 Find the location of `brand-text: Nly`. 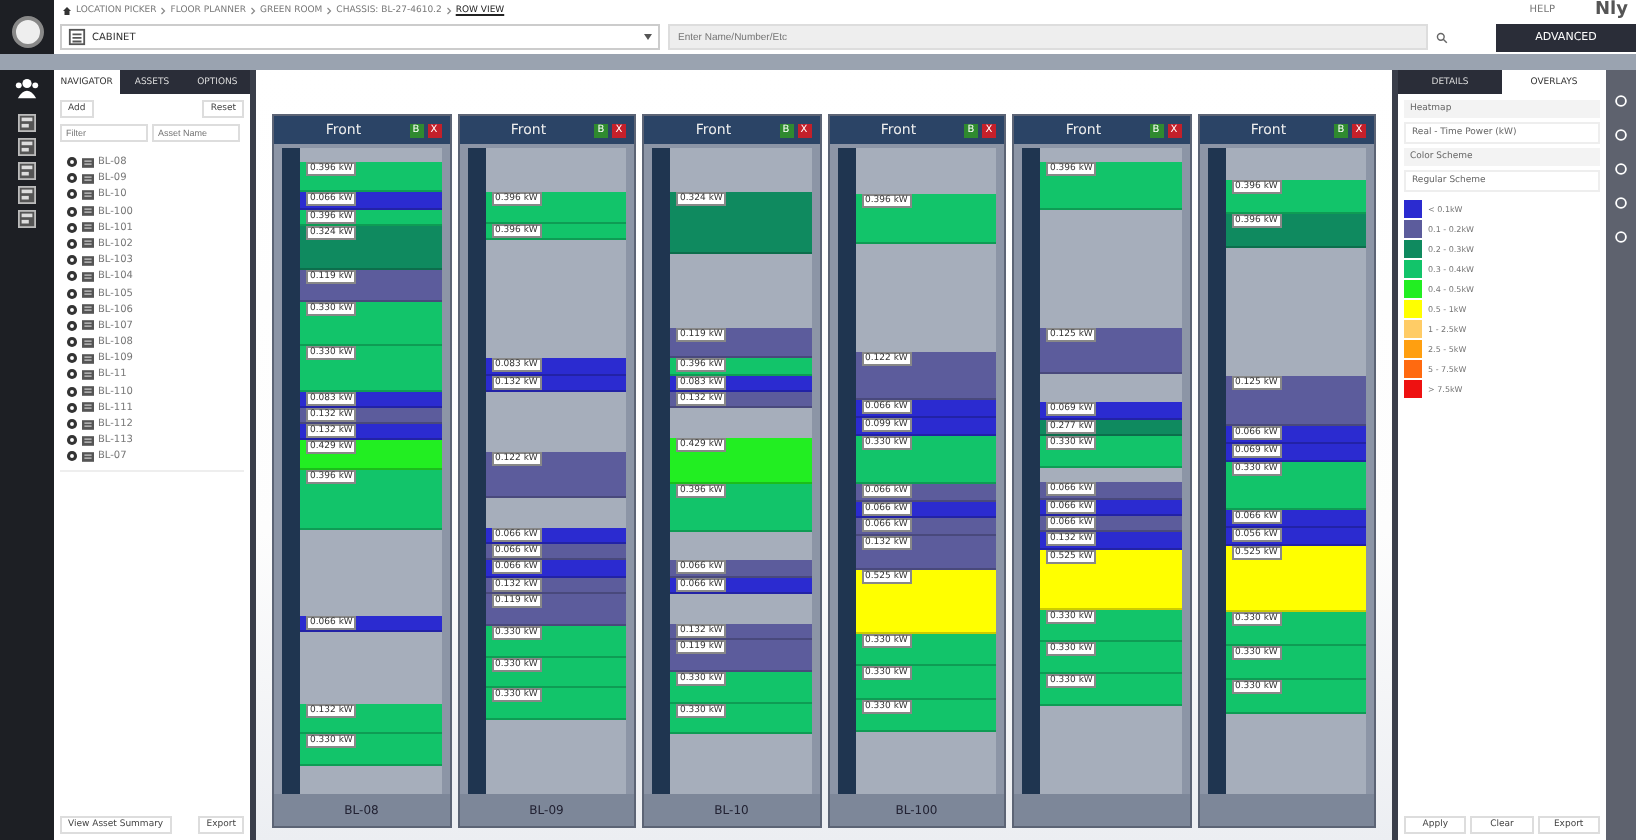

brand-text: Nly is located at coordinates (1611, 10).